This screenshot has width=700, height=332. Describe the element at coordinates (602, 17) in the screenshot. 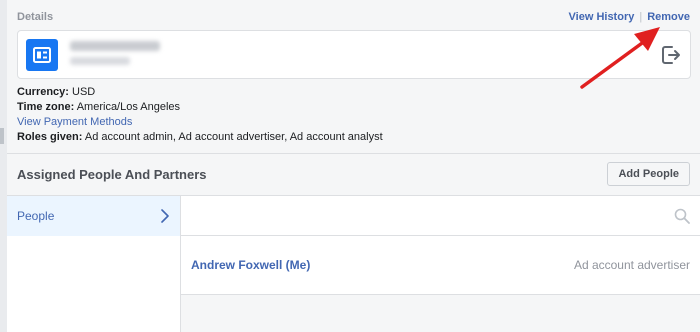

I see `view-history-link: View History` at that location.